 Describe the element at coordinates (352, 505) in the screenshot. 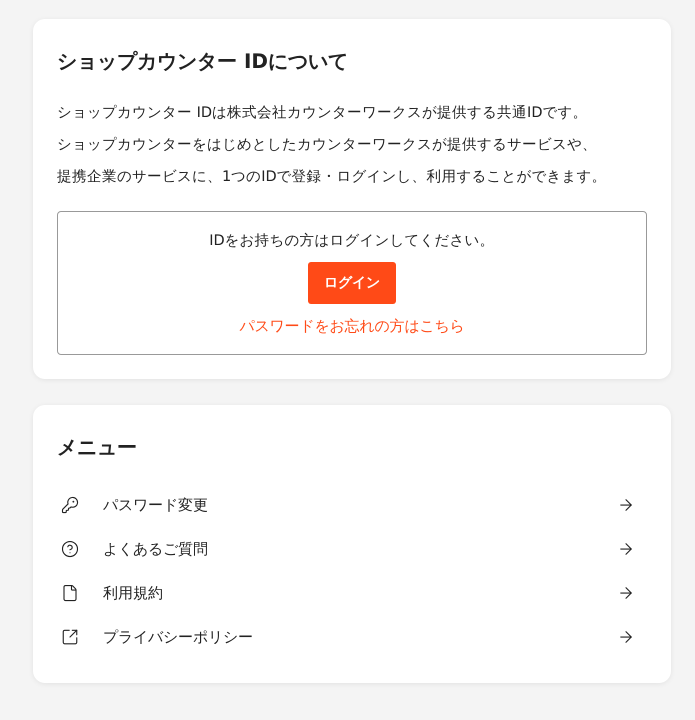

I see `menu-item: パスワード変更` at that location.